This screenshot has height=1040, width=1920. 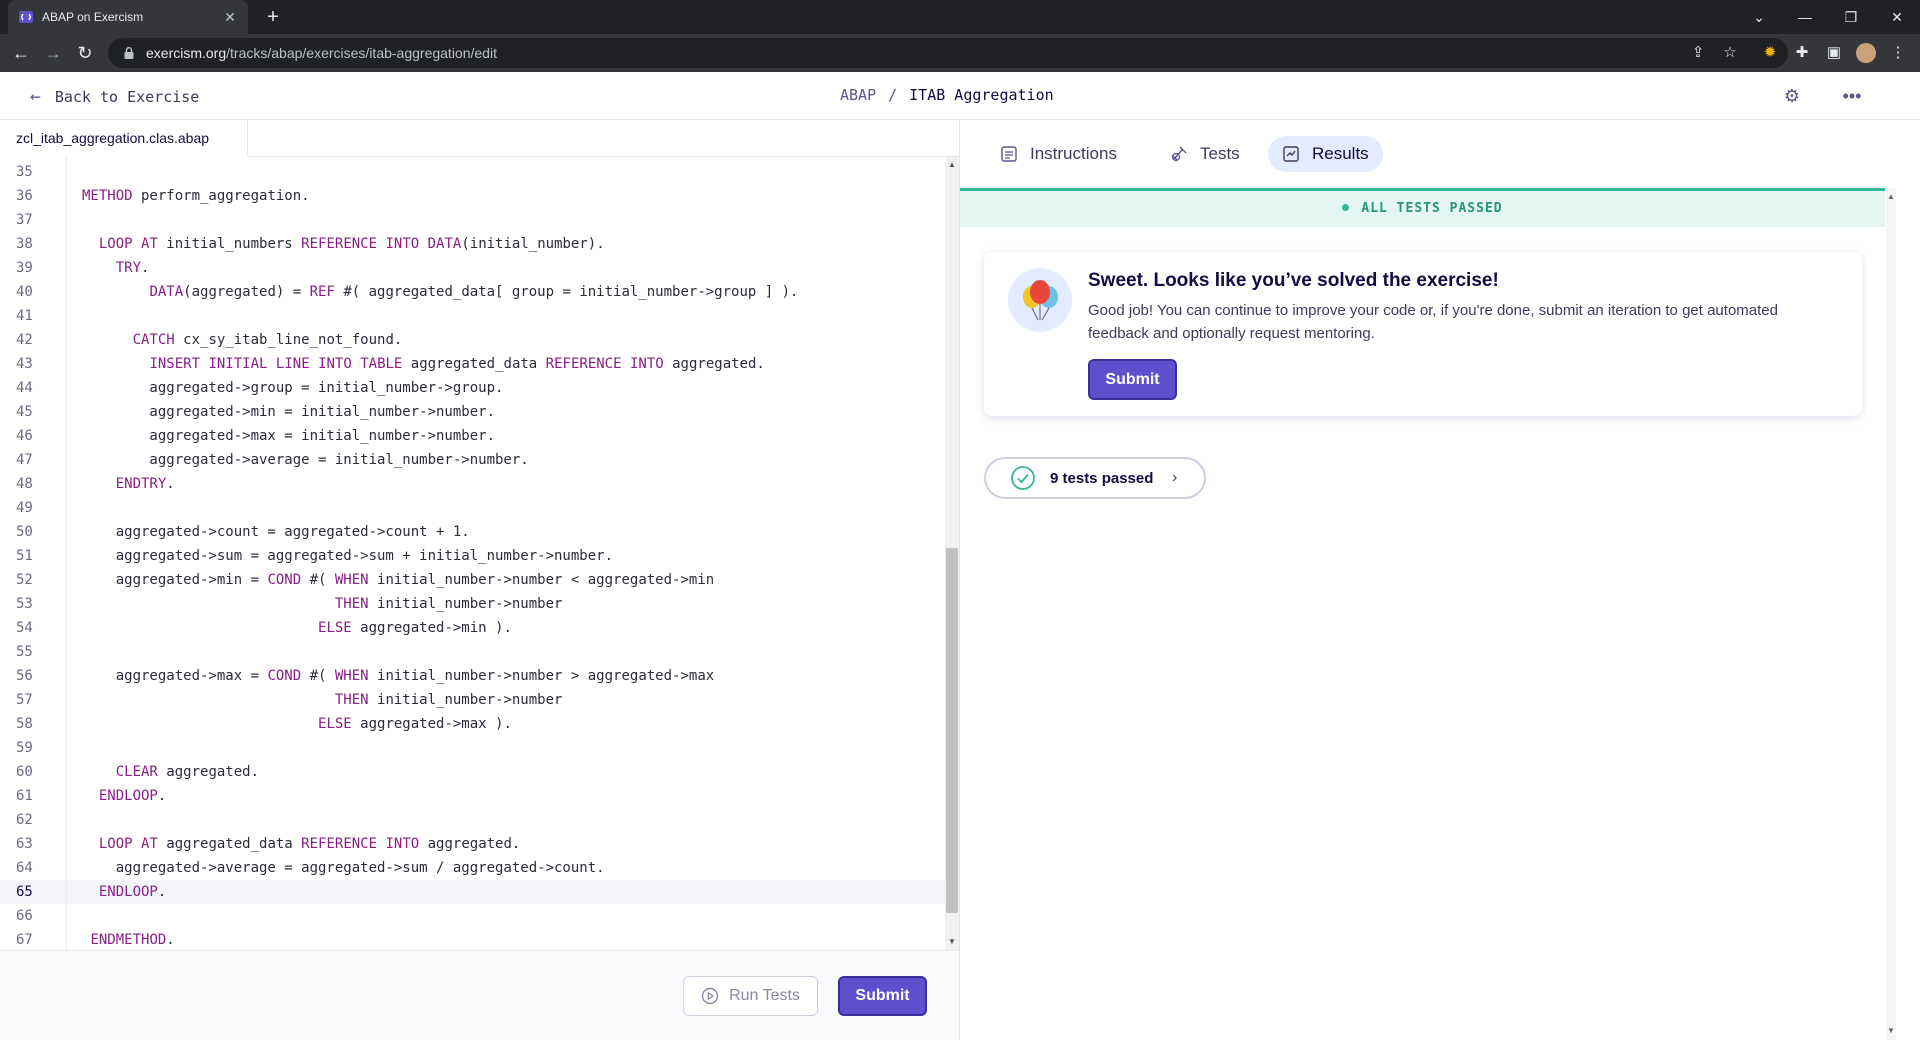 I want to click on line-code: ENDLOOP., so click(x=132, y=796).